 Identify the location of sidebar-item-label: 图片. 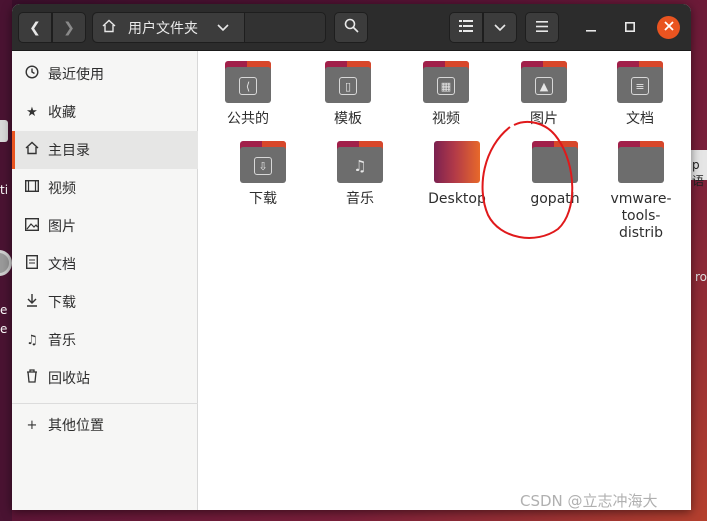
(62, 227).